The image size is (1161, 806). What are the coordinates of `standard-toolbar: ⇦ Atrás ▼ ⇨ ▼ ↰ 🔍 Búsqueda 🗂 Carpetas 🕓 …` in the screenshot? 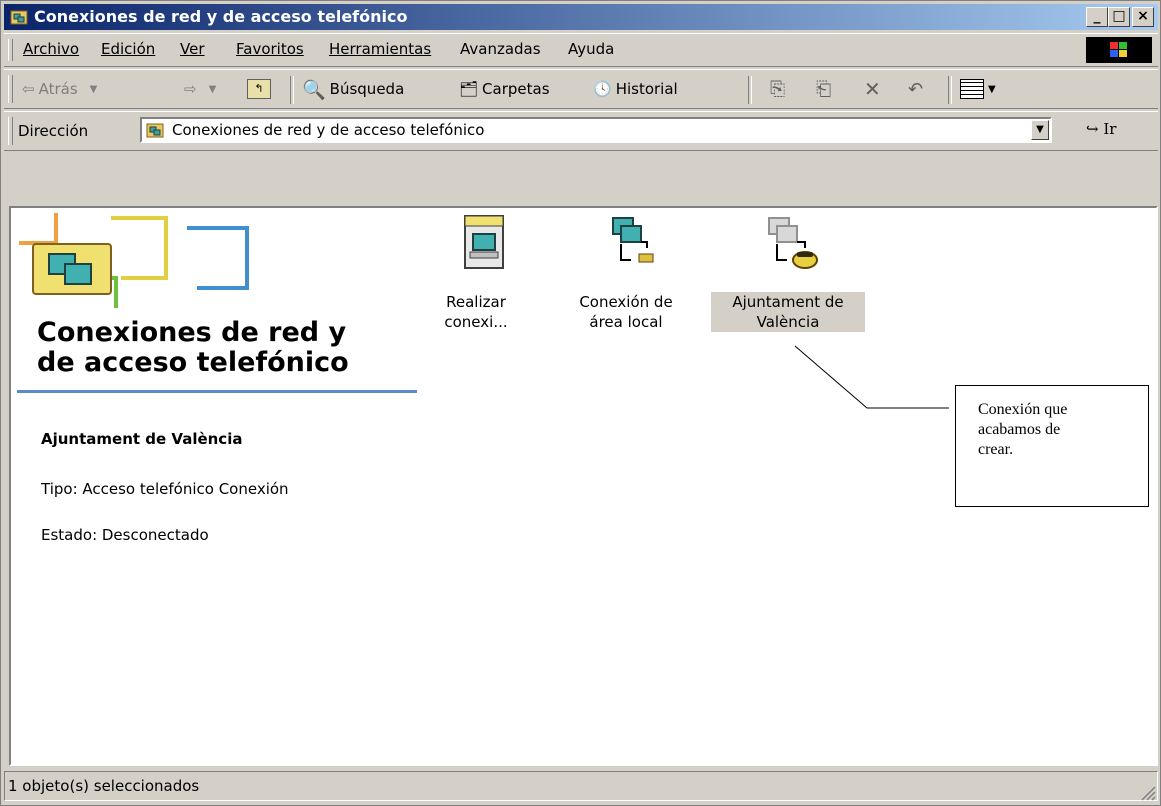 It's located at (581, 89).